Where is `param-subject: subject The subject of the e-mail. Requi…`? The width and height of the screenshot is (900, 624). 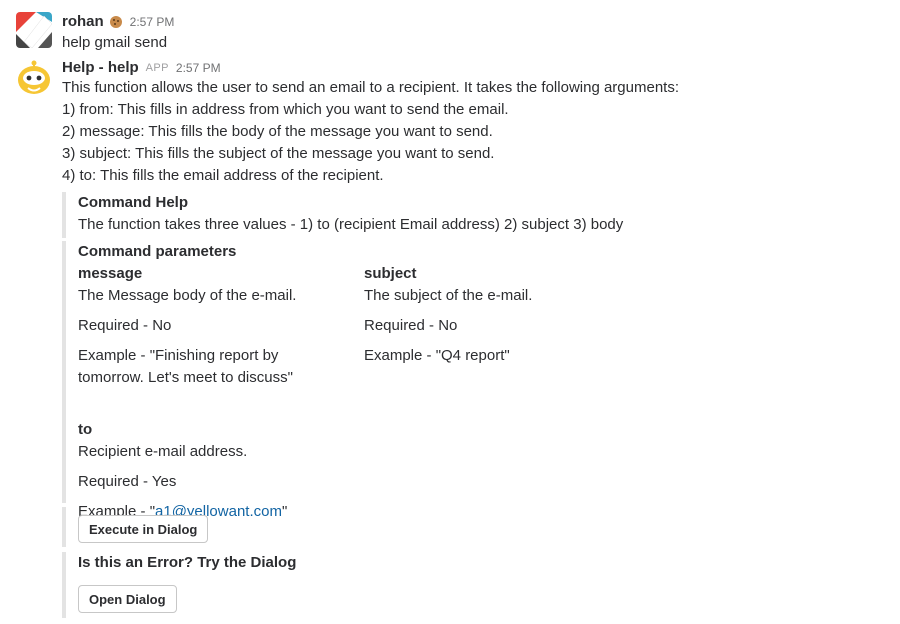 param-subject: subject The subject of the e-mail. Requi… is located at coordinates (499, 315).